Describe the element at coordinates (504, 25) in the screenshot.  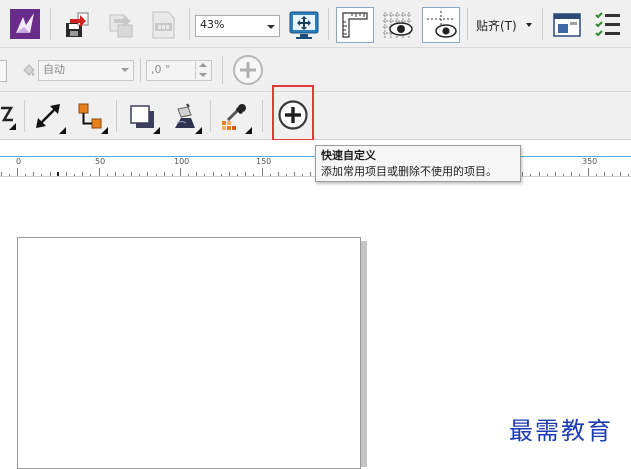
I see `snap-to-dropdown: 贴齐(T)` at that location.